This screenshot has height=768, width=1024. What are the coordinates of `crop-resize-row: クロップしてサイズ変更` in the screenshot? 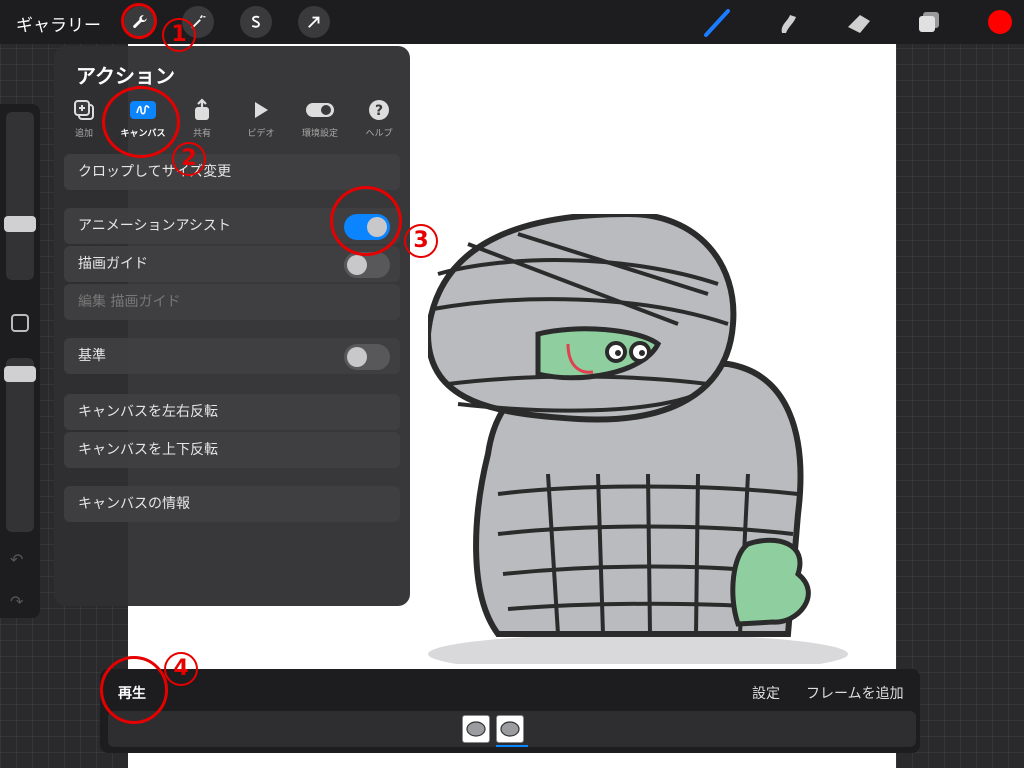 It's located at (232, 172).